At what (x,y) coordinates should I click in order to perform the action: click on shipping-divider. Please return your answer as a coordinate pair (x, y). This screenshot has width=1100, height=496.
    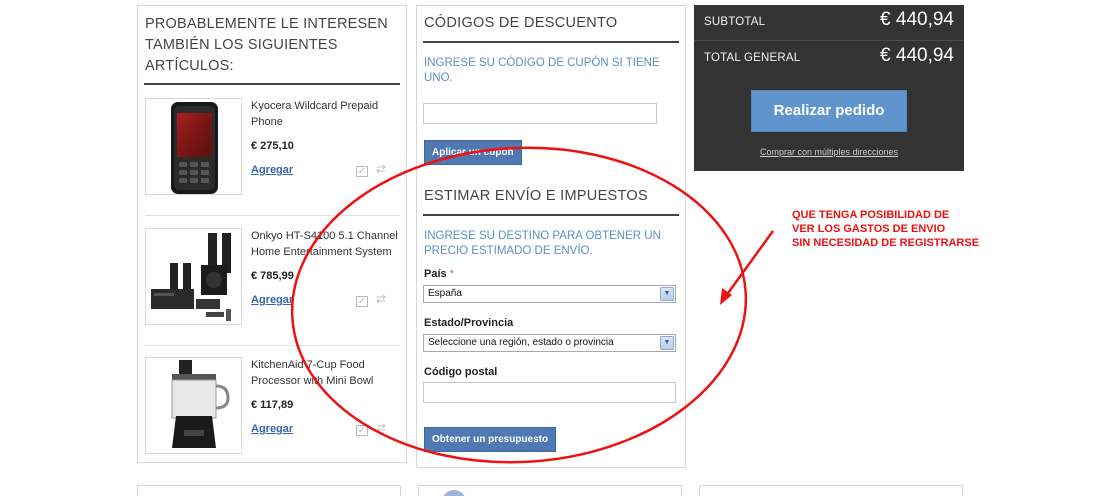
    Looking at the image, I should click on (551, 215).